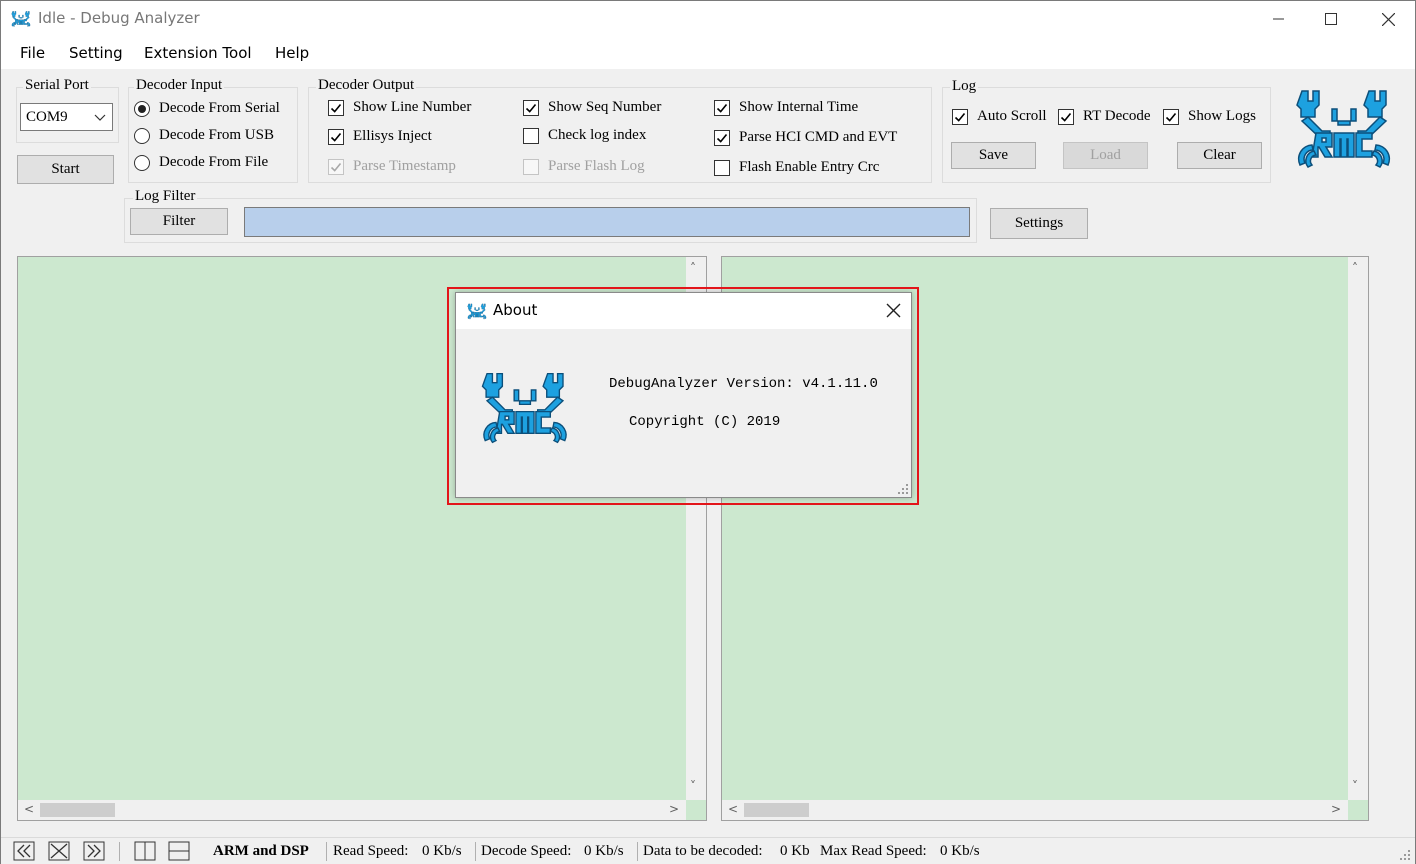  What do you see at coordinates (584, 135) in the screenshot?
I see `checkbox-check-log-index: Check log index` at bounding box center [584, 135].